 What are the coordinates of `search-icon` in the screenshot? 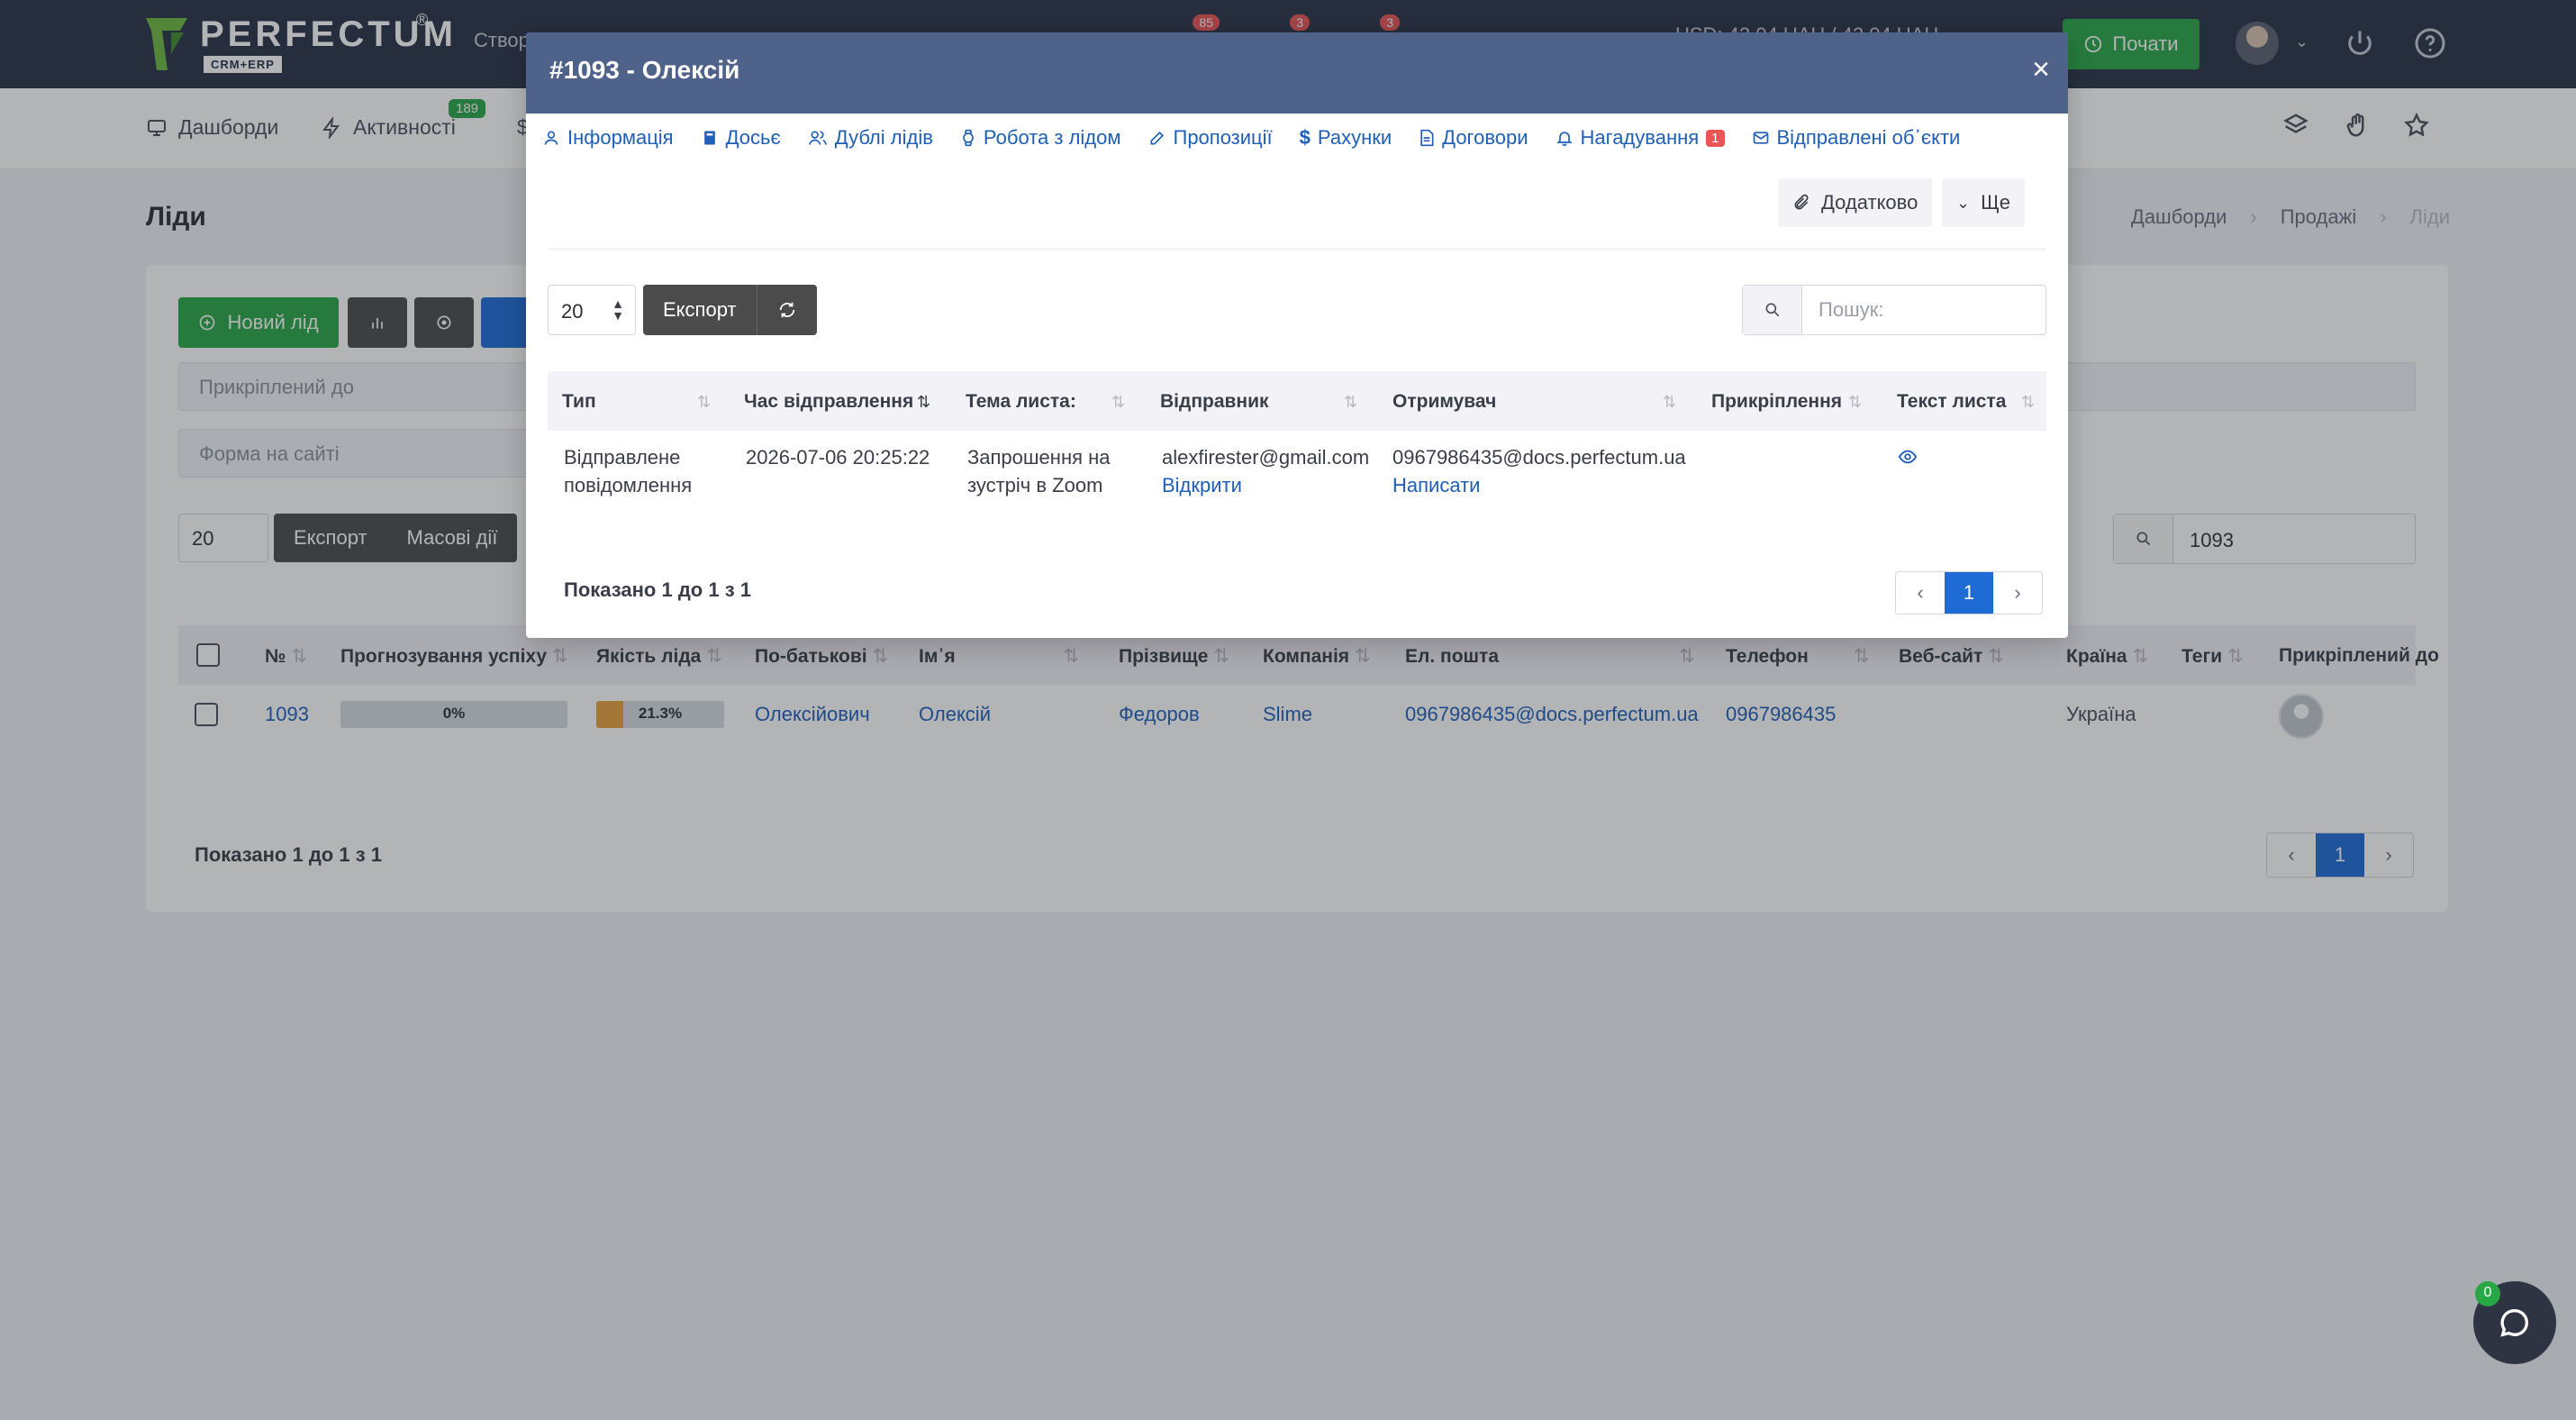 It's located at (1772, 310).